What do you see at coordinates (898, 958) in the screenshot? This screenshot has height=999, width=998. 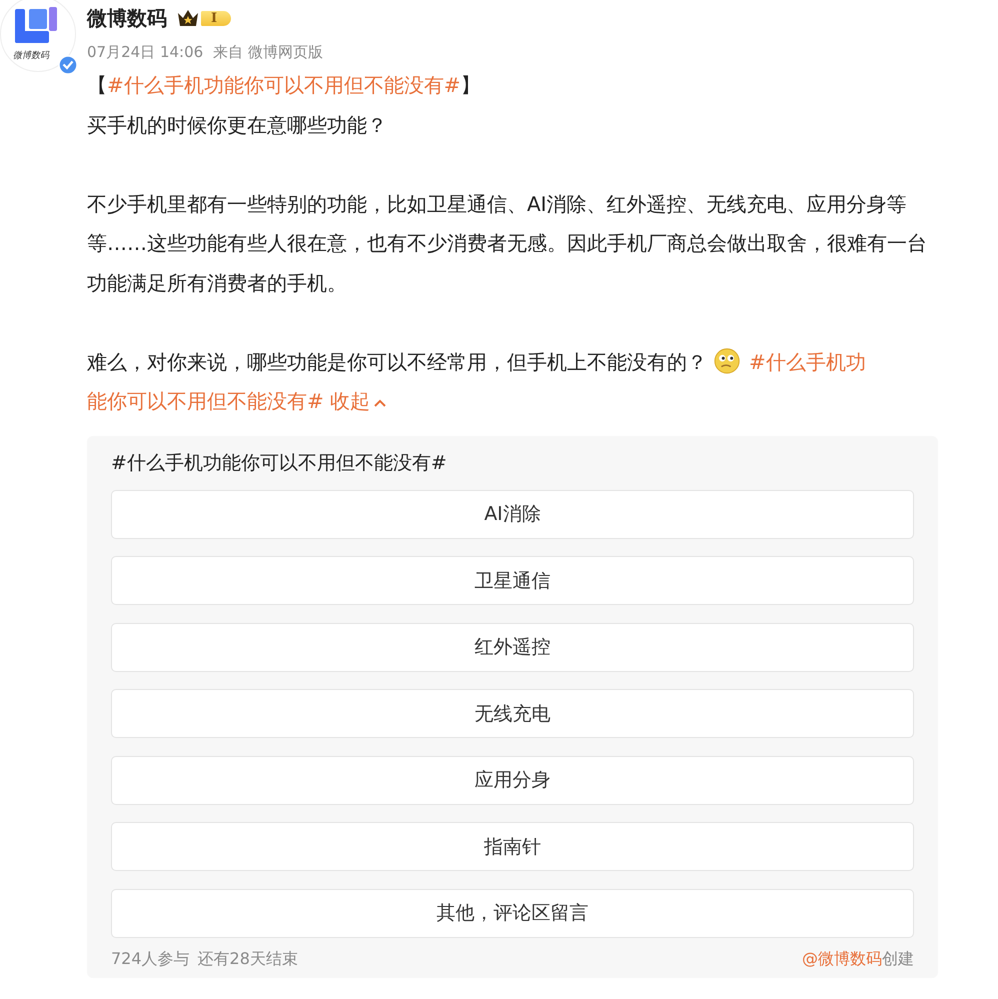 I see `created-label: 创建` at bounding box center [898, 958].